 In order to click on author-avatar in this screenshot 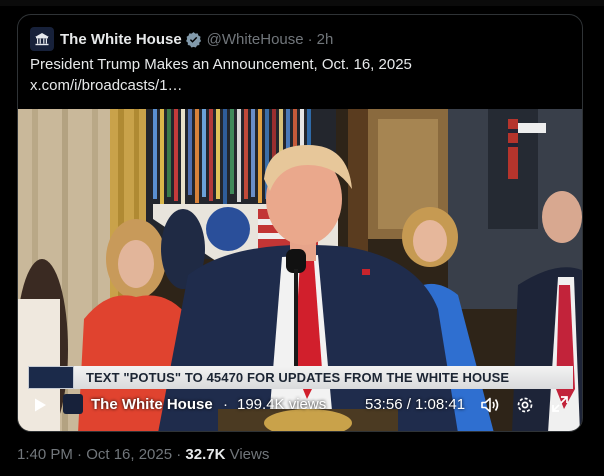, I will do `click(42, 39)`.